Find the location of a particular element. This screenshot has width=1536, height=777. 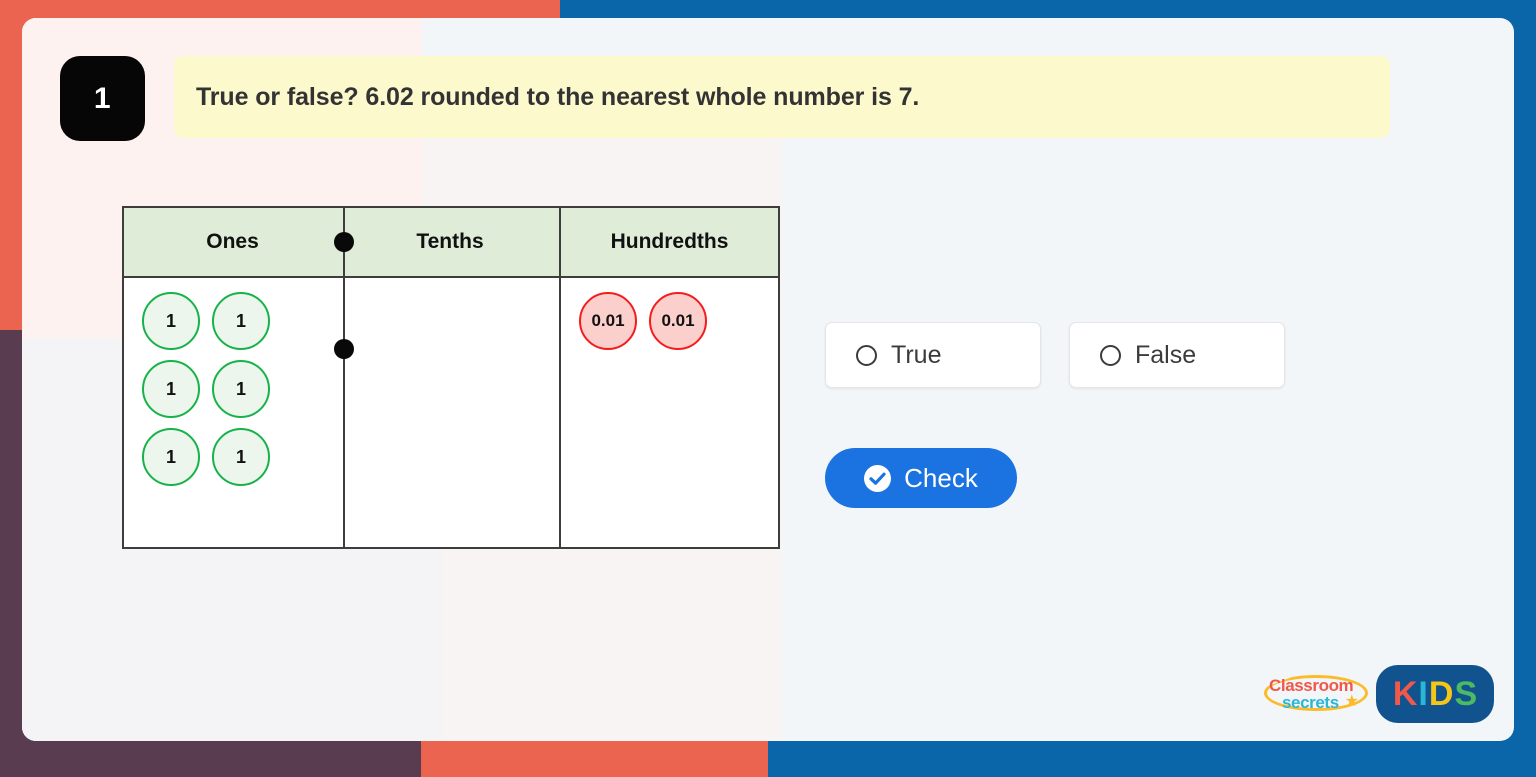

answer-option-true-label: True is located at coordinates (916, 354).